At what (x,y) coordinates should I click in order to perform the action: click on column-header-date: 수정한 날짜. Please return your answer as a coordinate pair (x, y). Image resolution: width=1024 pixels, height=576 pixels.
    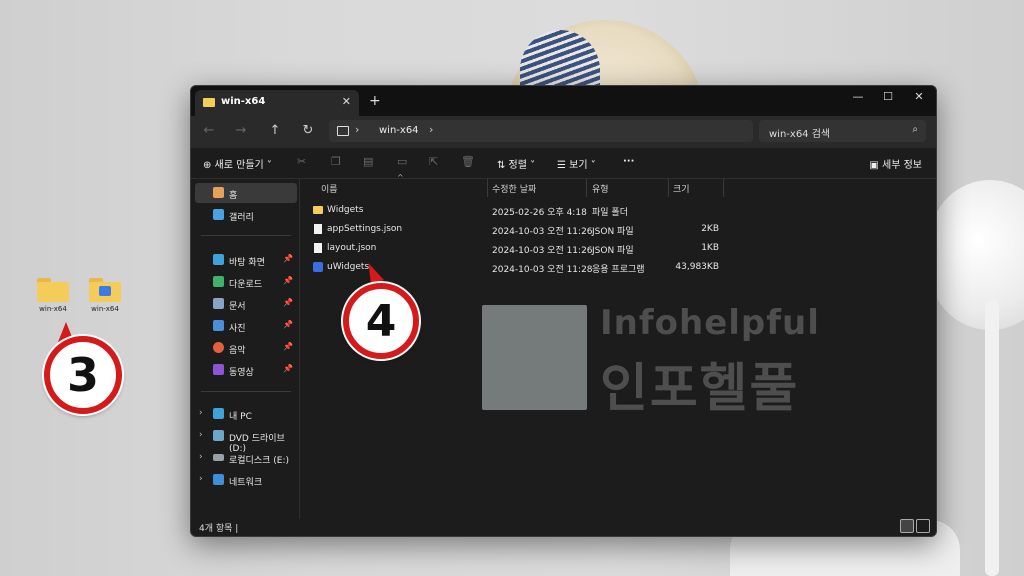
    Looking at the image, I should click on (538, 188).